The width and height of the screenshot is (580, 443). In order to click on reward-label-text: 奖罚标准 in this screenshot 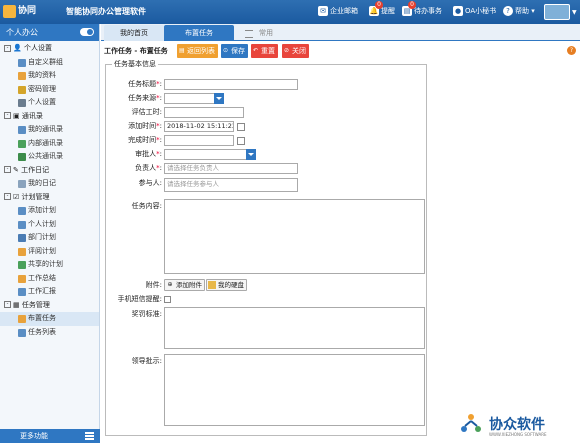, I will do `click(145, 314)`.